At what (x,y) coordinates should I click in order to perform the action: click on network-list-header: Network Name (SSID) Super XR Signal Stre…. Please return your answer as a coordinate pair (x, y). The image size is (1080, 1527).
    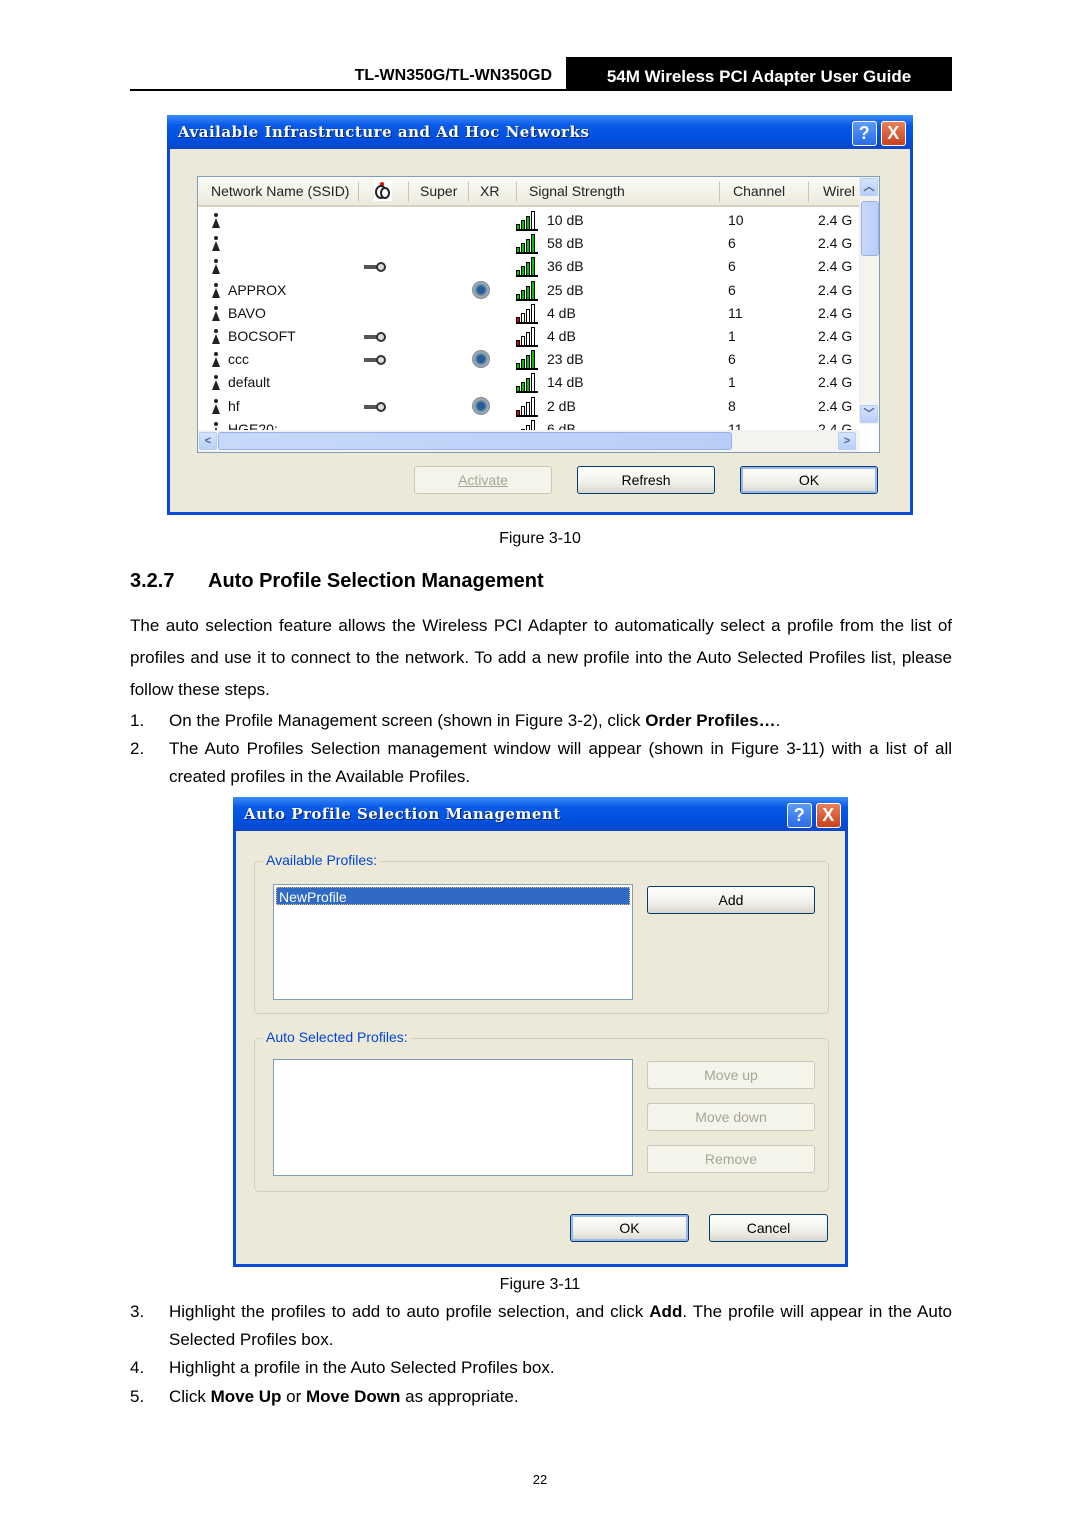
    Looking at the image, I should click on (529, 192).